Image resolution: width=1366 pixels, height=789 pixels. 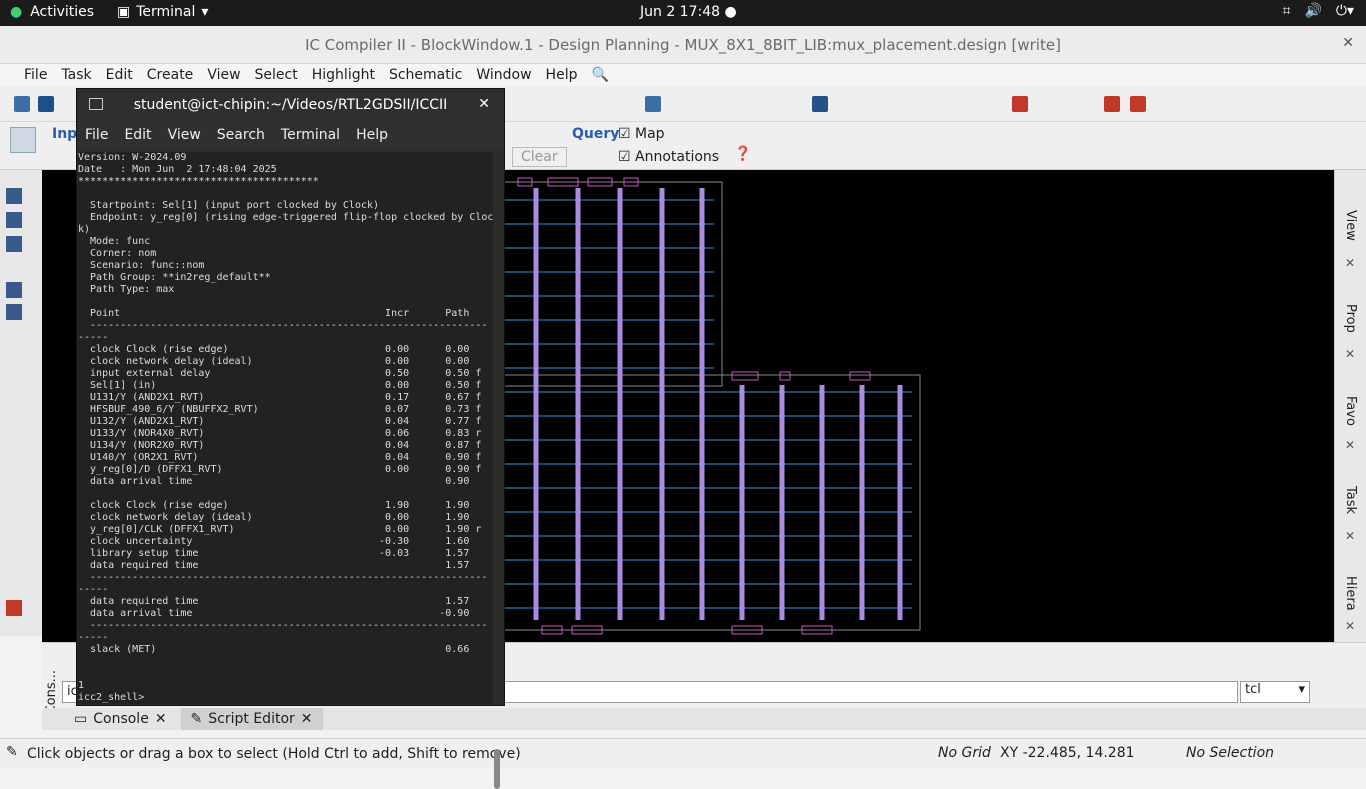 What do you see at coordinates (14, 290) in the screenshot?
I see `move-icon` at bounding box center [14, 290].